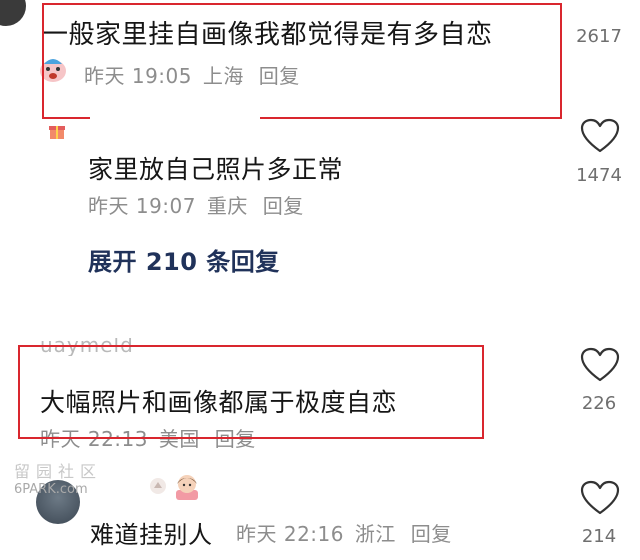  I want to click on comment-2-like-count: 1474, so click(599, 175).